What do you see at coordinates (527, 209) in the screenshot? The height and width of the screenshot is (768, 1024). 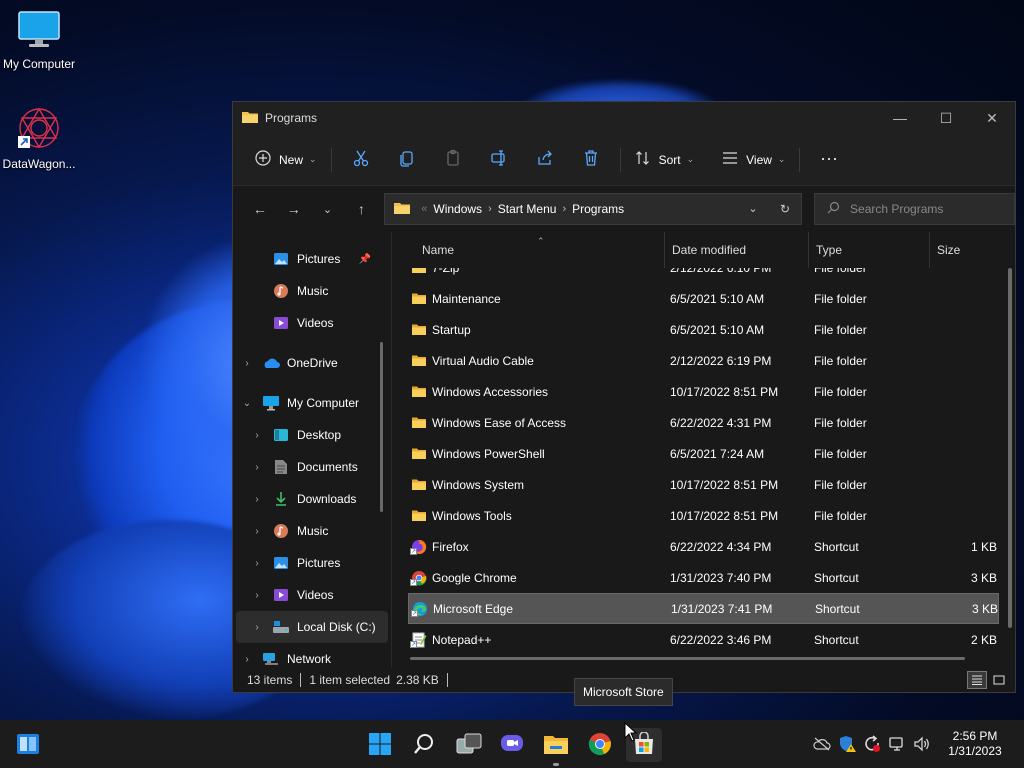 I see `breadcrumb-item: Start Menu` at bounding box center [527, 209].